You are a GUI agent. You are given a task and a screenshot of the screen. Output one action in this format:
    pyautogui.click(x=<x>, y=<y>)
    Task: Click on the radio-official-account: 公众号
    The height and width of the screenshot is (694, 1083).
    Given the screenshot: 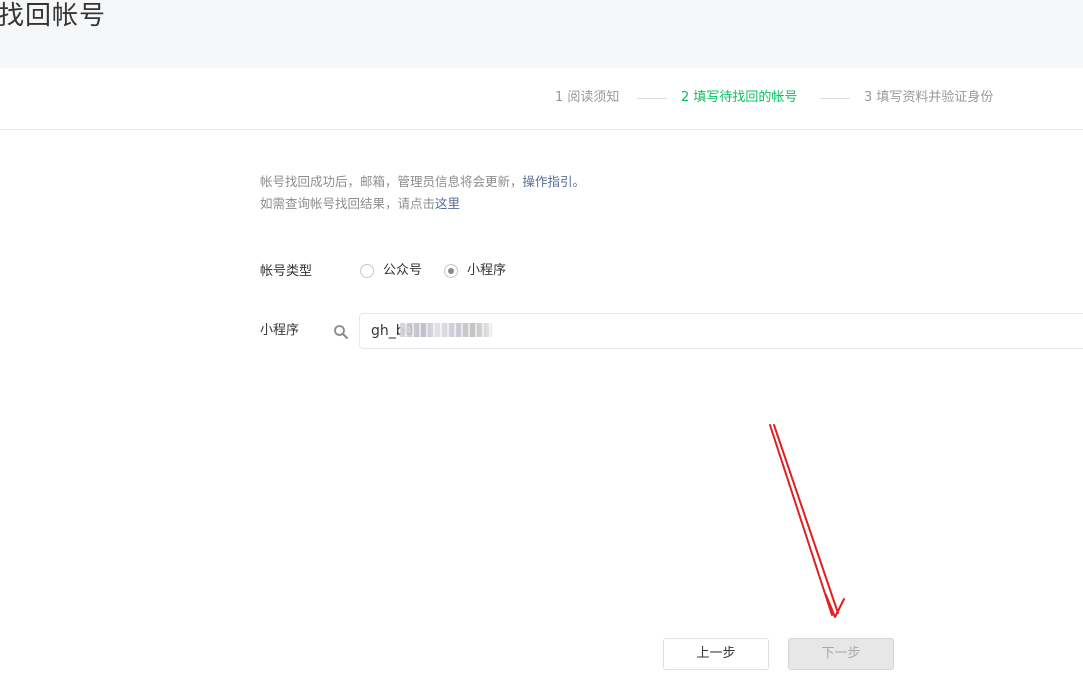 What is the action you would take?
    pyautogui.click(x=391, y=271)
    